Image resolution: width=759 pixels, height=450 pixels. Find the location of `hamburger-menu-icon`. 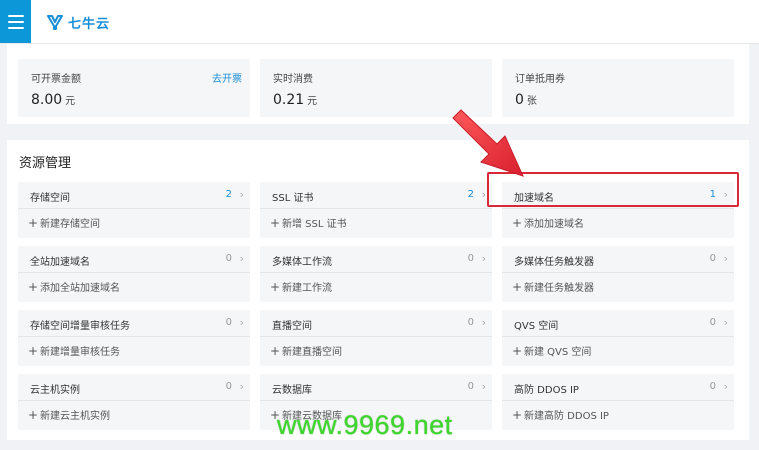

hamburger-menu-icon is located at coordinates (15, 21).